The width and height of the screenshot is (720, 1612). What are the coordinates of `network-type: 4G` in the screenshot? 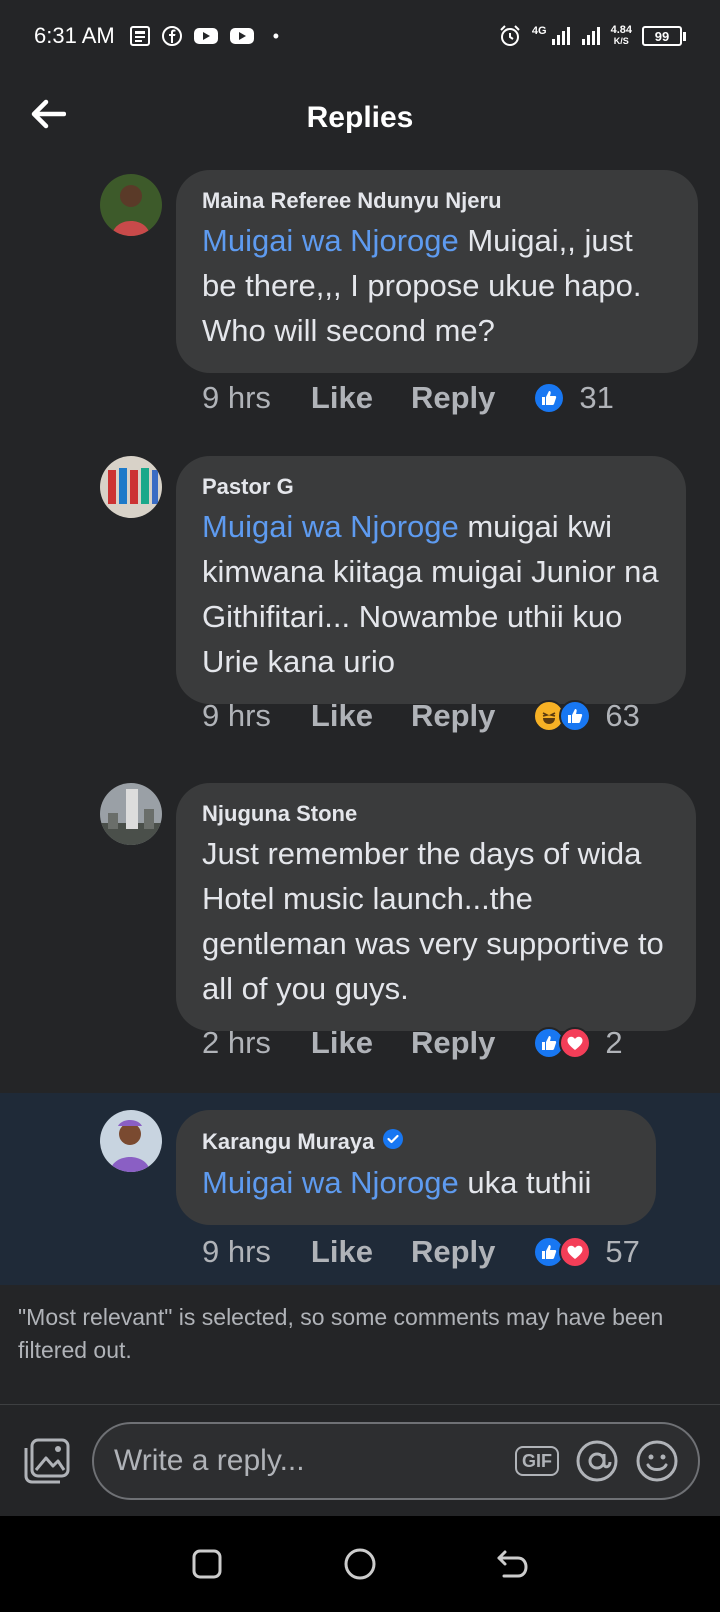 It's located at (539, 31).